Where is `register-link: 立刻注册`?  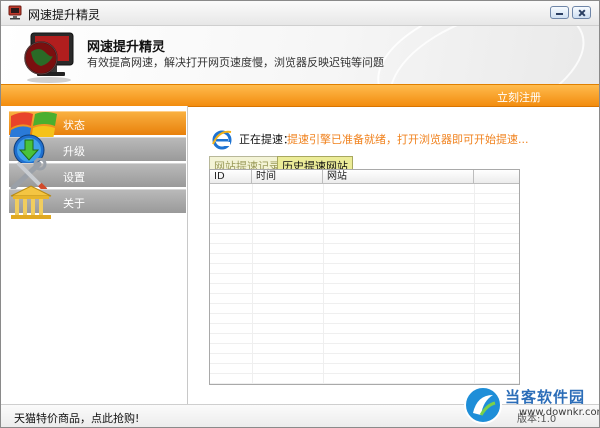 register-link: 立刻注册 is located at coordinates (519, 97).